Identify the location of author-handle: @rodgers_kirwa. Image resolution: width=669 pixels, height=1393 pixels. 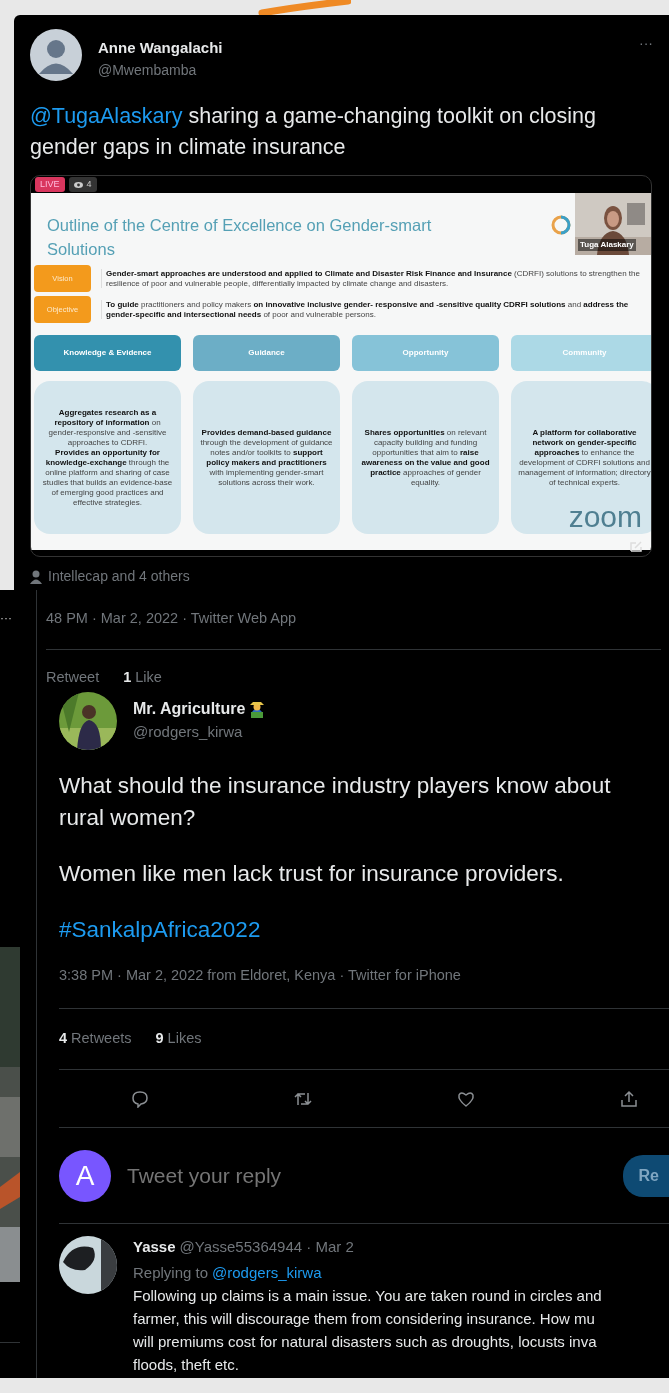
(199, 732).